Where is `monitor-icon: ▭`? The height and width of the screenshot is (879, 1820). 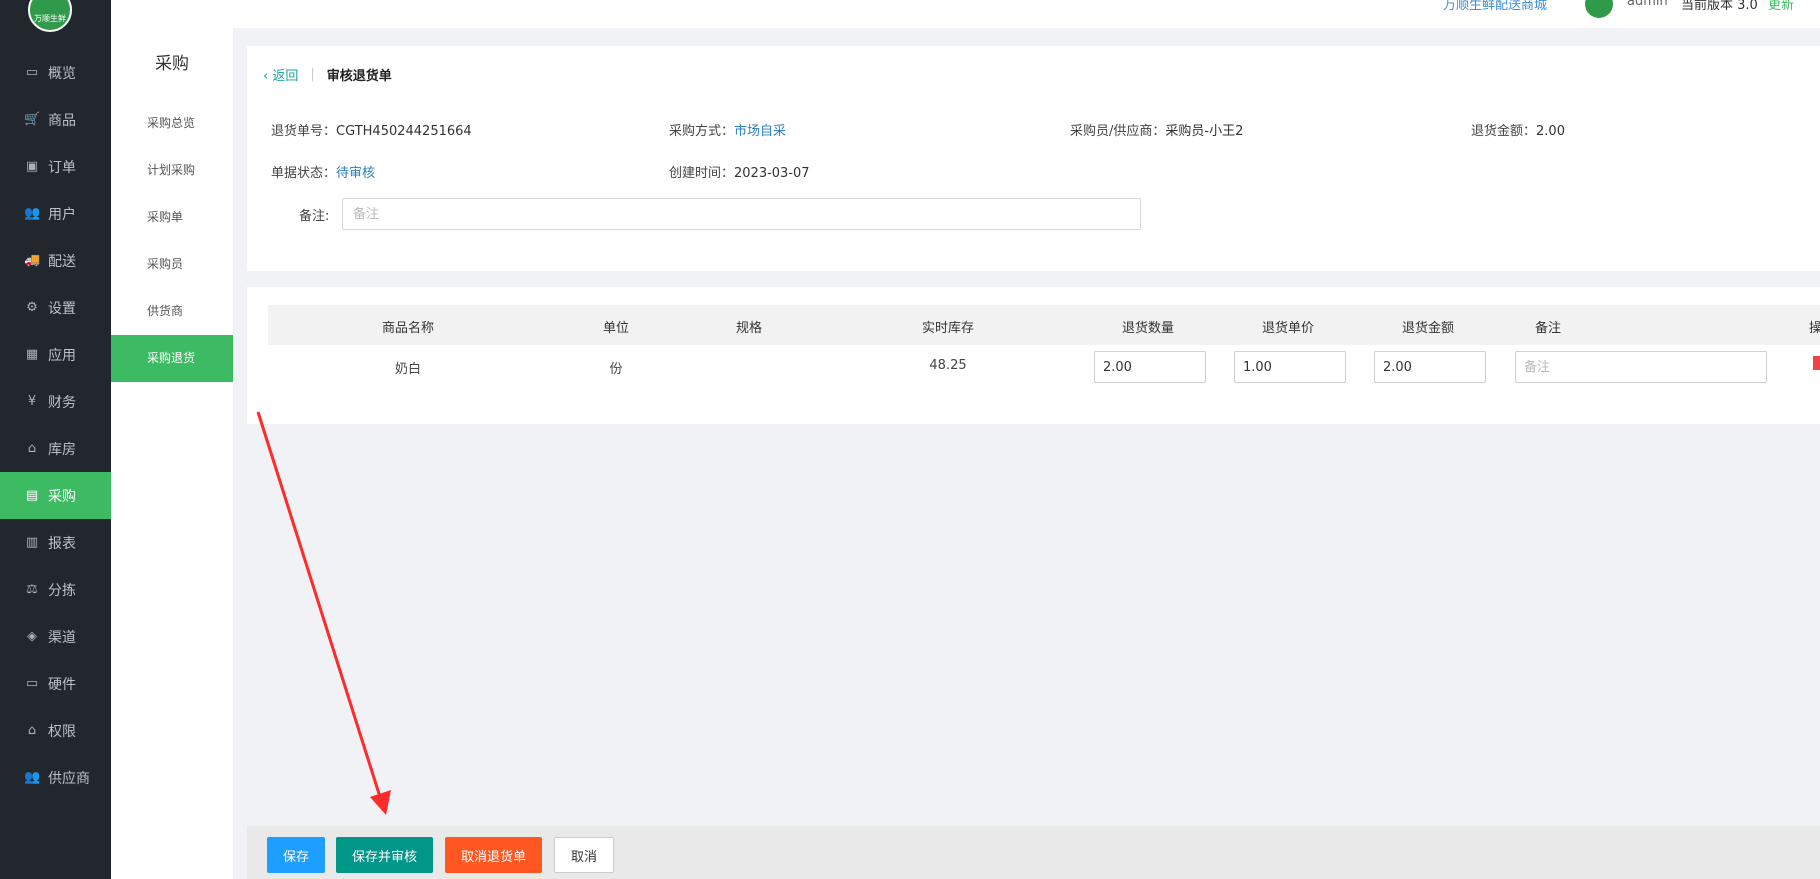 monitor-icon: ▭ is located at coordinates (32, 72).